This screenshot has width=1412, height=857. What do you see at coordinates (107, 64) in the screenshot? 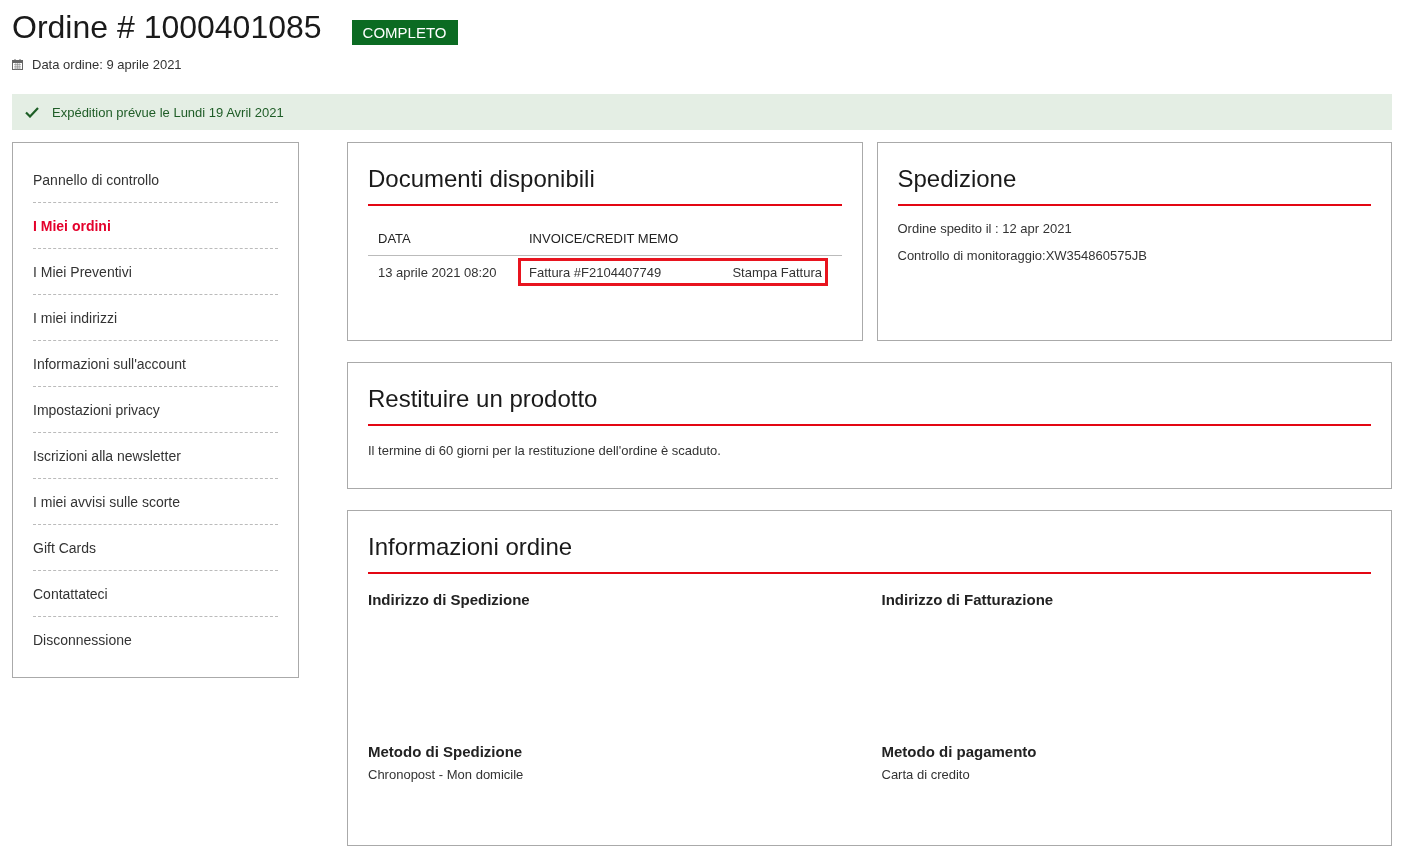
I see `order-date: Data ordine: 9 aprile 2021` at bounding box center [107, 64].